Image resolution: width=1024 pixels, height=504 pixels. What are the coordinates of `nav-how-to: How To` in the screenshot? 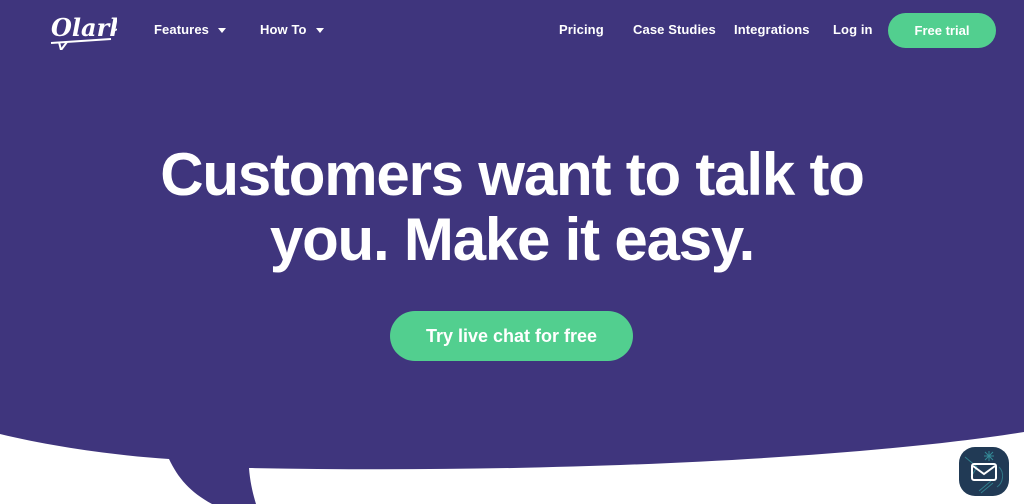 It's located at (292, 29).